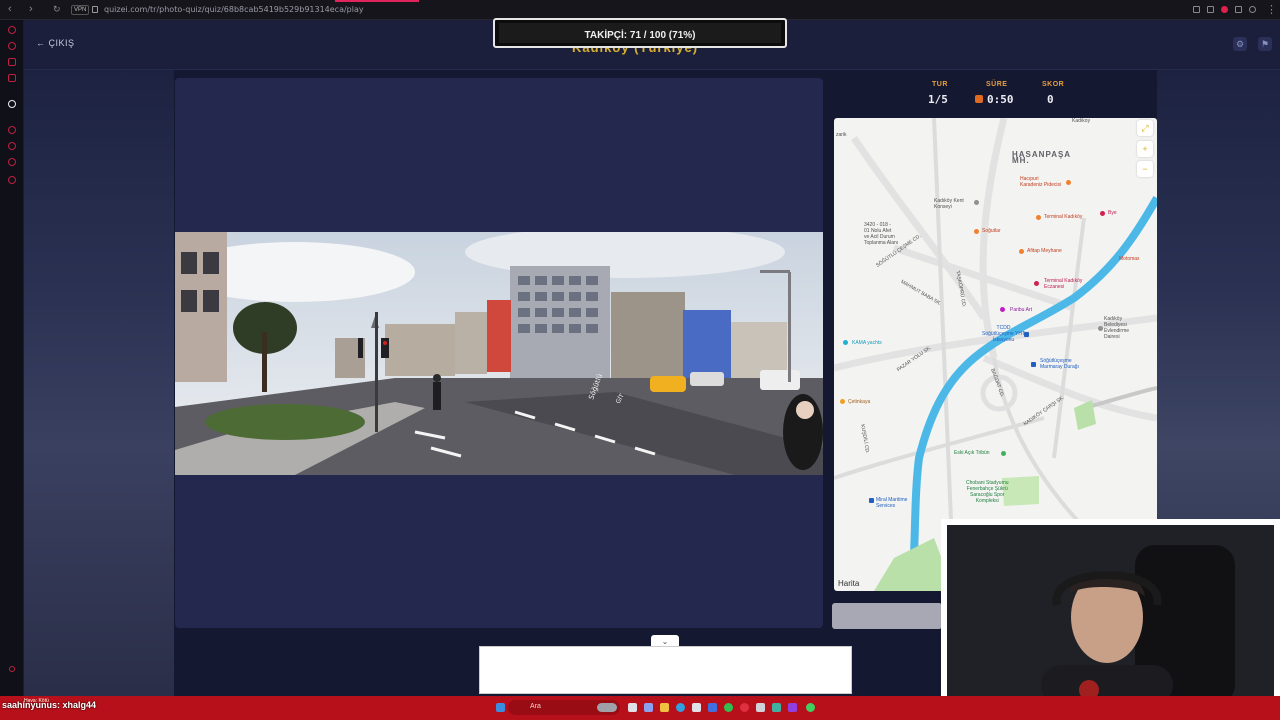  Describe the element at coordinates (845, 342) in the screenshot. I see `marina-icon` at that location.